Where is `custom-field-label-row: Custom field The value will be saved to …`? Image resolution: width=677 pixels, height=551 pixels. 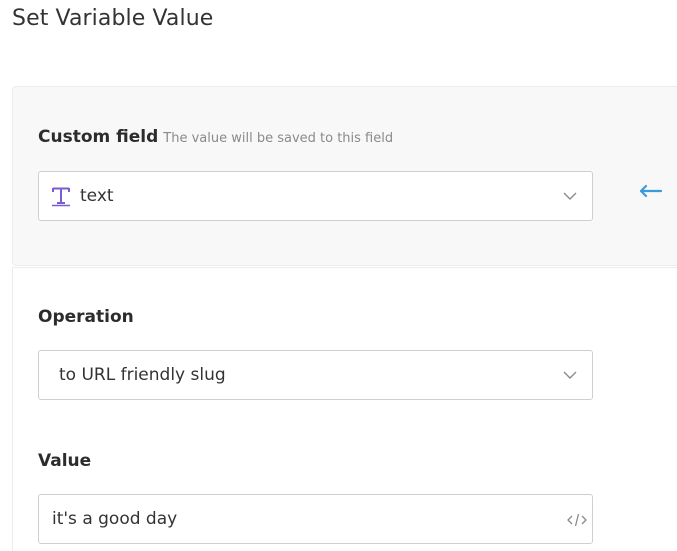
custom-field-label-row: Custom field The value will be saved to … is located at coordinates (215, 137).